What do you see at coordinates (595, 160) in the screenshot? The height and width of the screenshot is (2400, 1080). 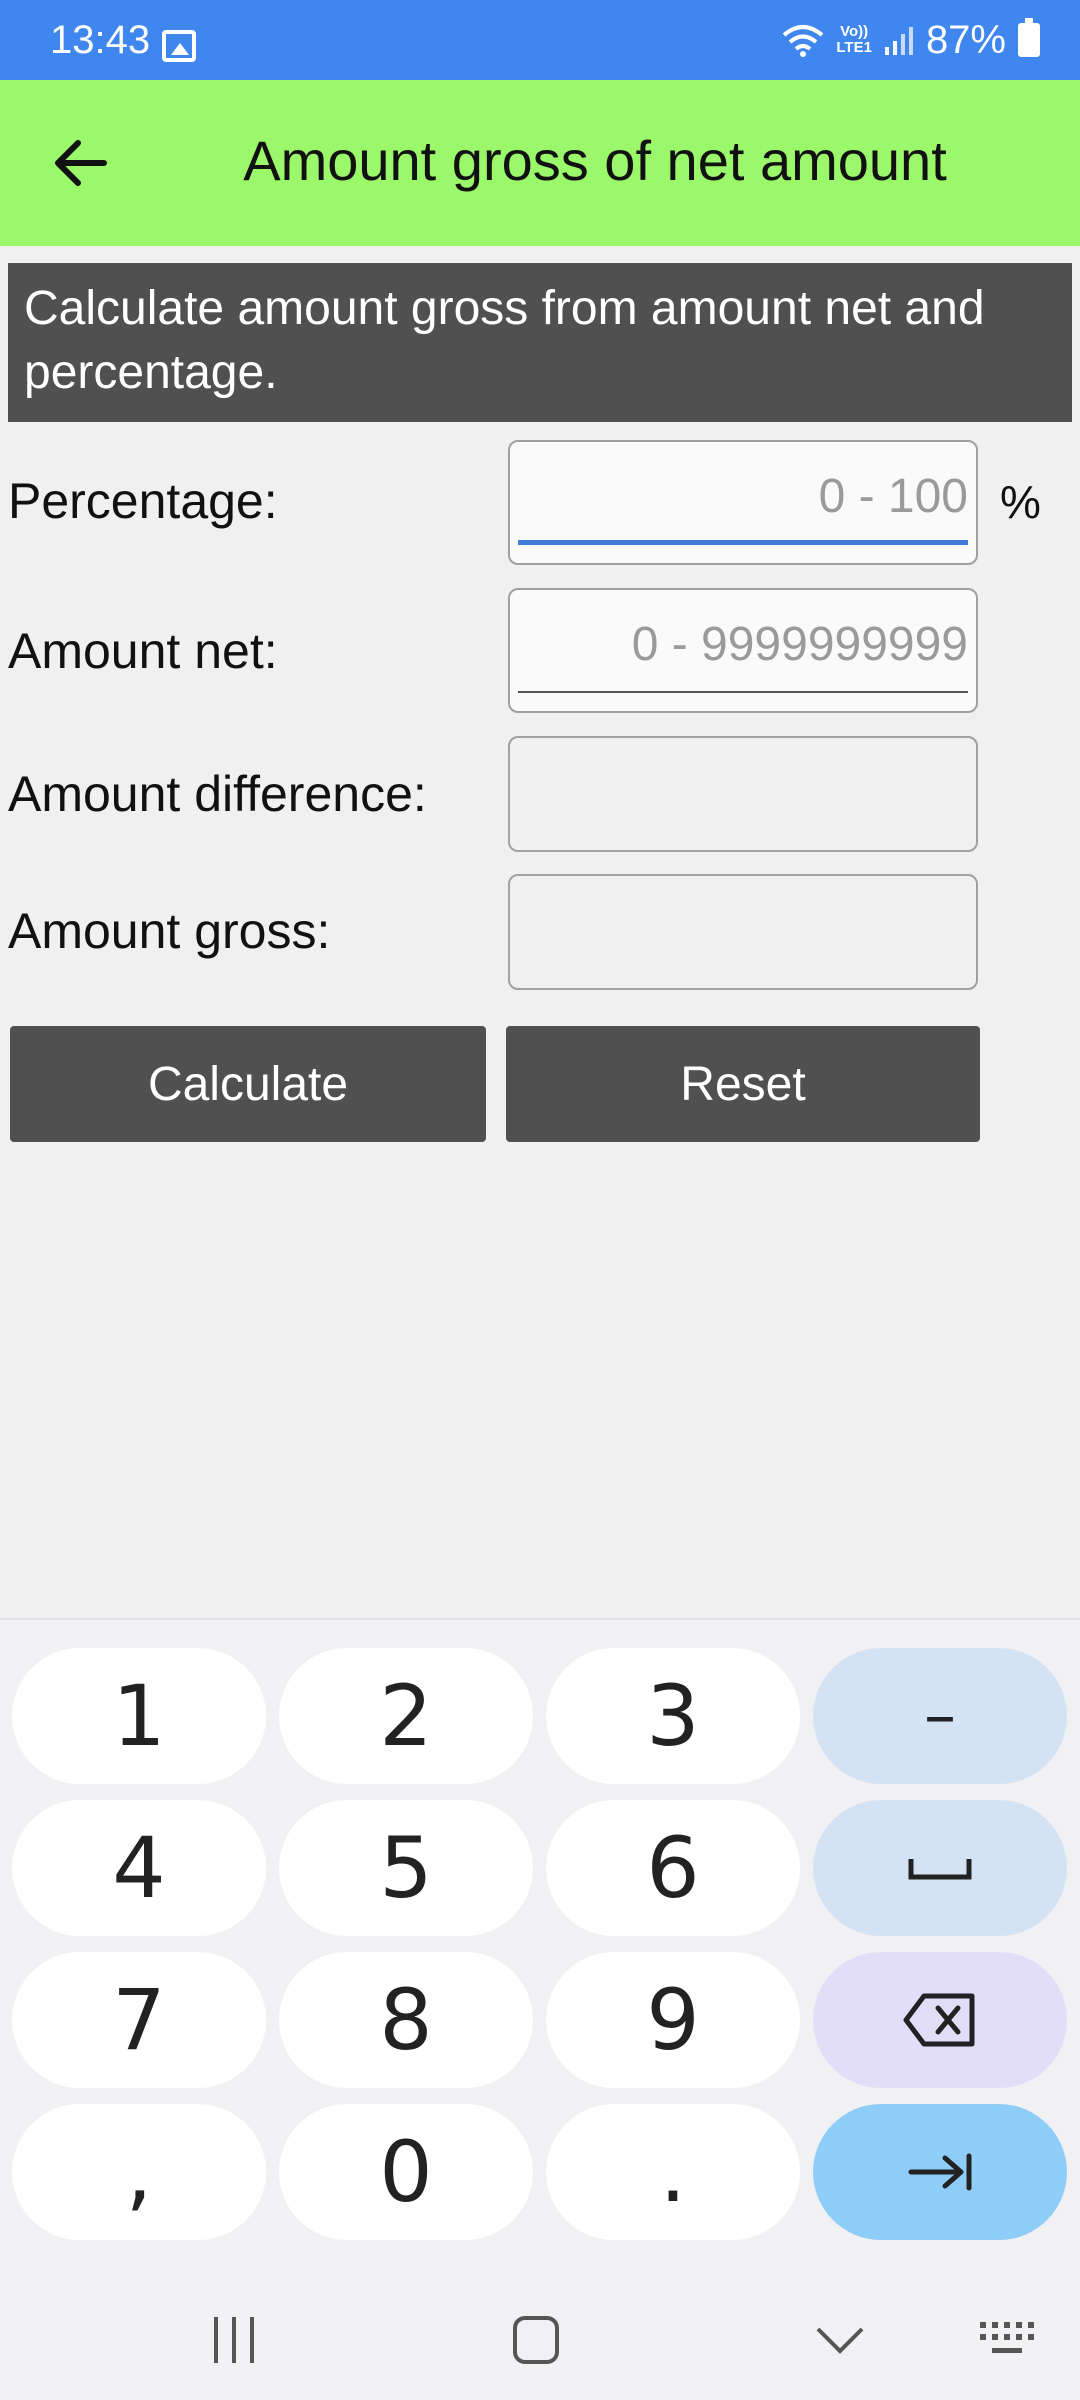 I see `page-title: Amount gross of net amount` at bounding box center [595, 160].